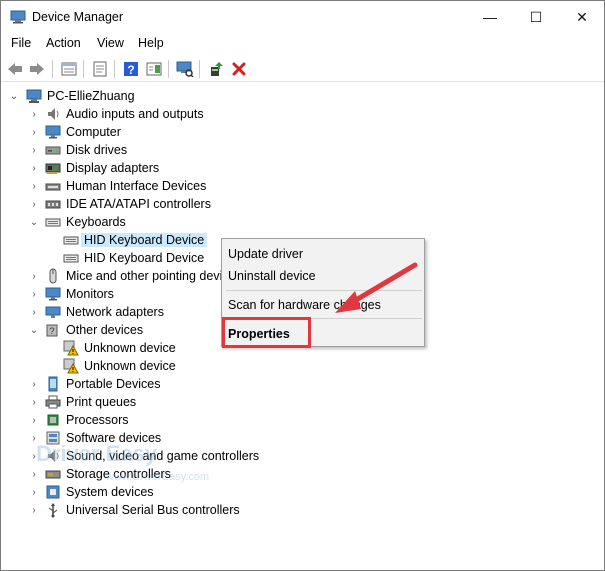  What do you see at coordinates (265, 254) in the screenshot?
I see `menu-update-driver: Update driver` at bounding box center [265, 254].